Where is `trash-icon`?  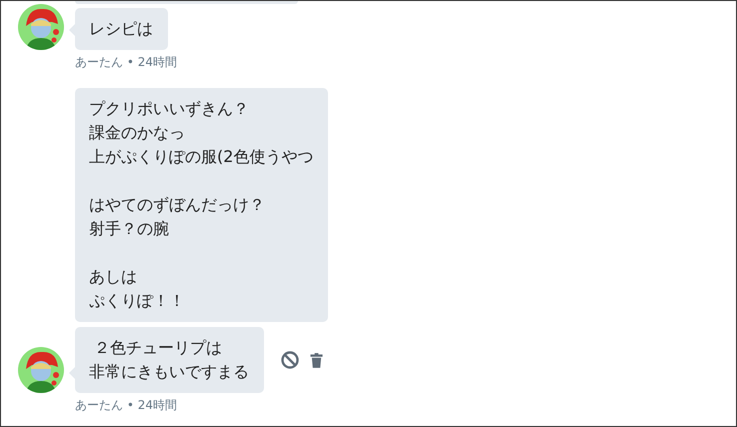
trash-icon is located at coordinates (316, 360).